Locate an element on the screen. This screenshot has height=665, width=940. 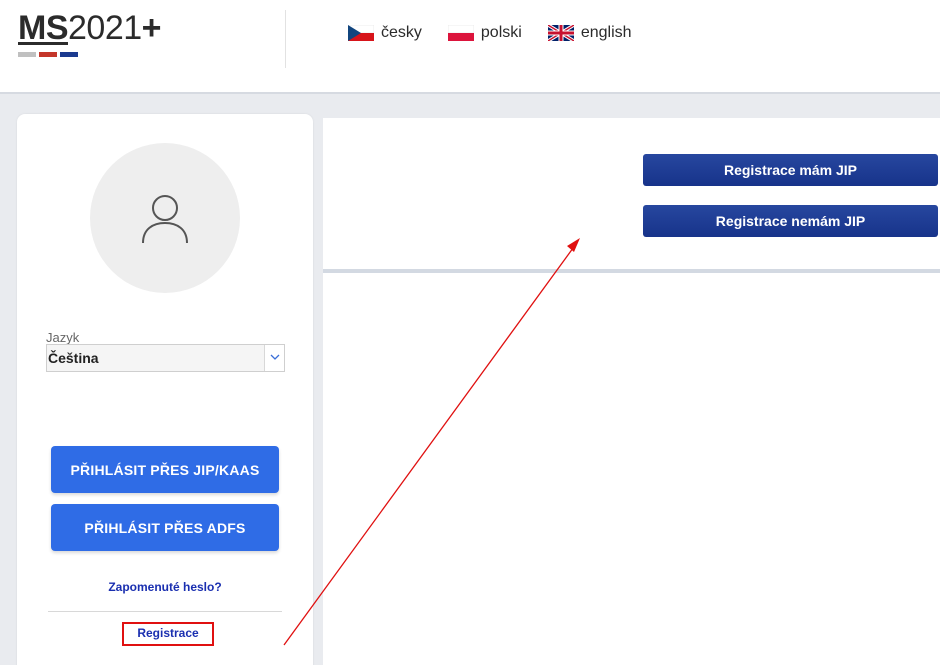
logo-year: 2021 is located at coordinates (105, 28).